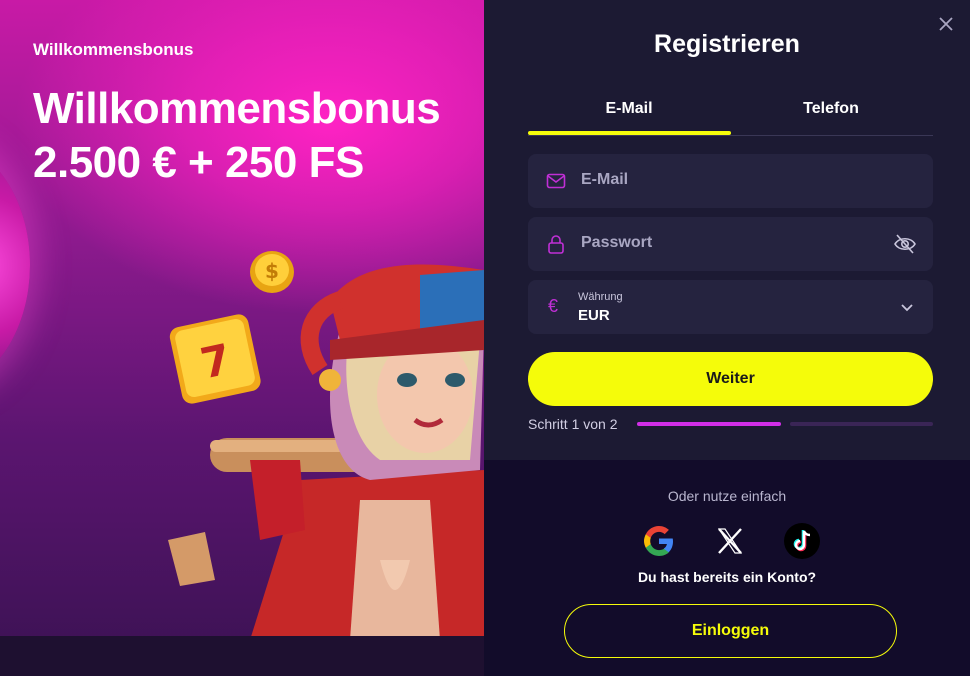 This screenshot has width=970, height=676. Describe the element at coordinates (730, 181) in the screenshot. I see `email-field: E-Mail` at that location.